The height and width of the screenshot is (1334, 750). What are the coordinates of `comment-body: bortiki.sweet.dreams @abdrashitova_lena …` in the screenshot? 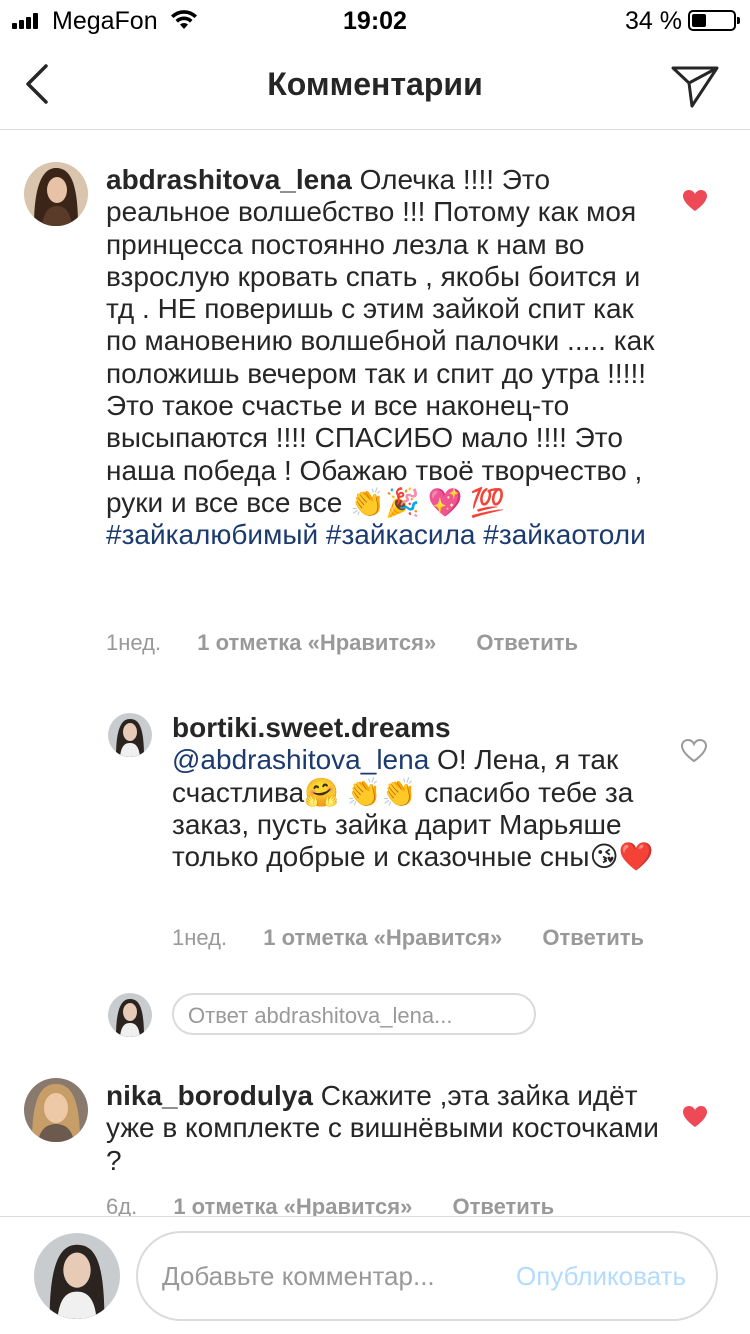 It's located at (417, 792).